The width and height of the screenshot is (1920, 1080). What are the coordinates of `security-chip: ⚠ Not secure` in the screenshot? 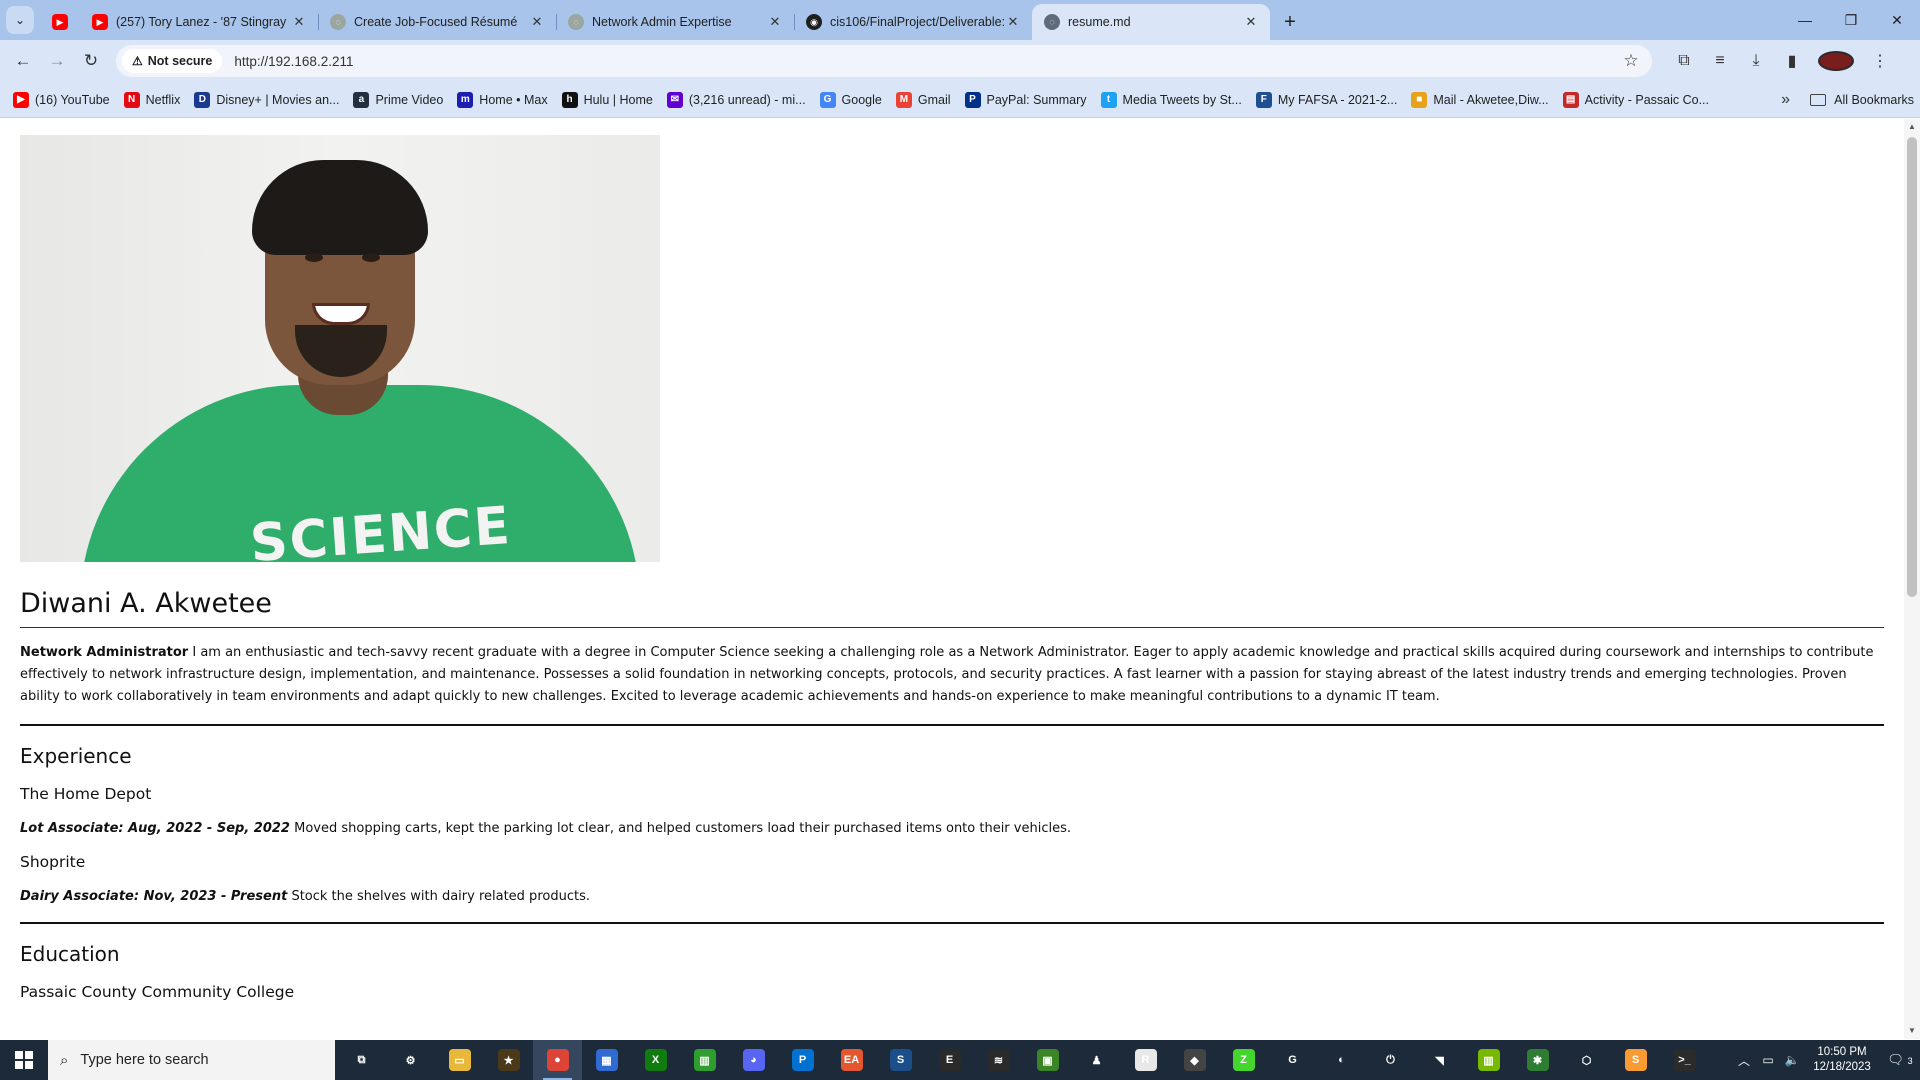 It's located at (172, 61).